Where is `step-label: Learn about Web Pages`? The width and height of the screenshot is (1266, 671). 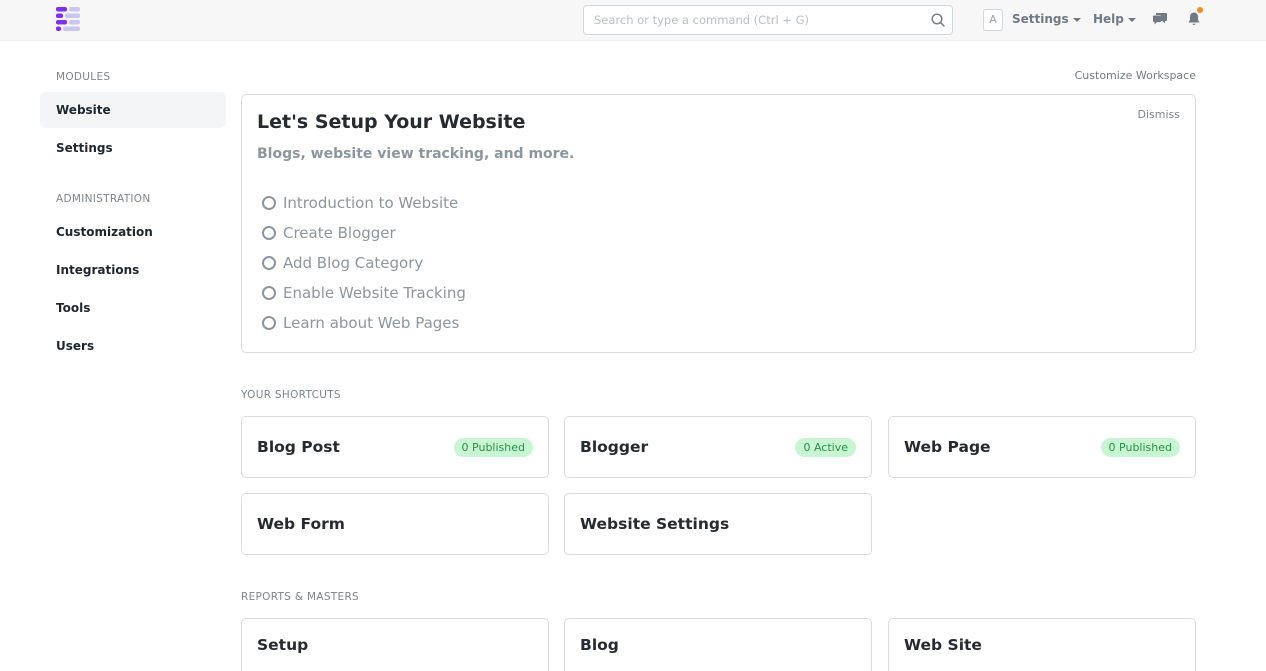 step-label: Learn about Web Pages is located at coordinates (371, 323).